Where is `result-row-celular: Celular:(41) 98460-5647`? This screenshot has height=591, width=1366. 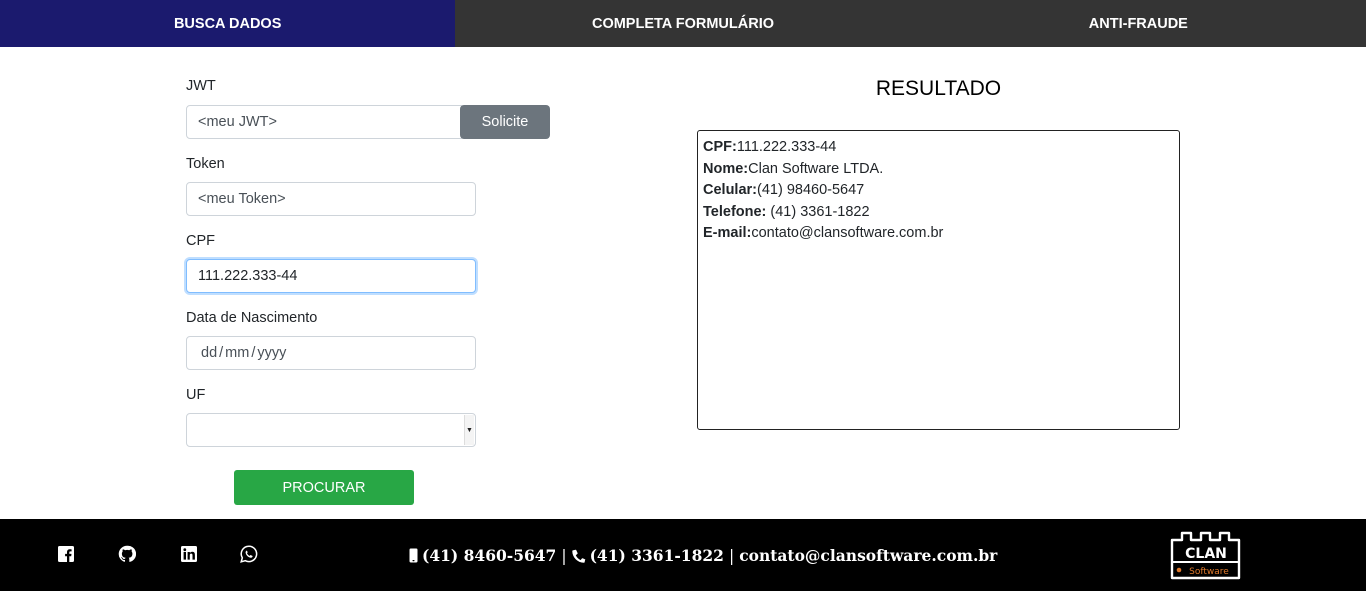
result-row-celular: Celular:(41) 98460-5647 is located at coordinates (938, 191).